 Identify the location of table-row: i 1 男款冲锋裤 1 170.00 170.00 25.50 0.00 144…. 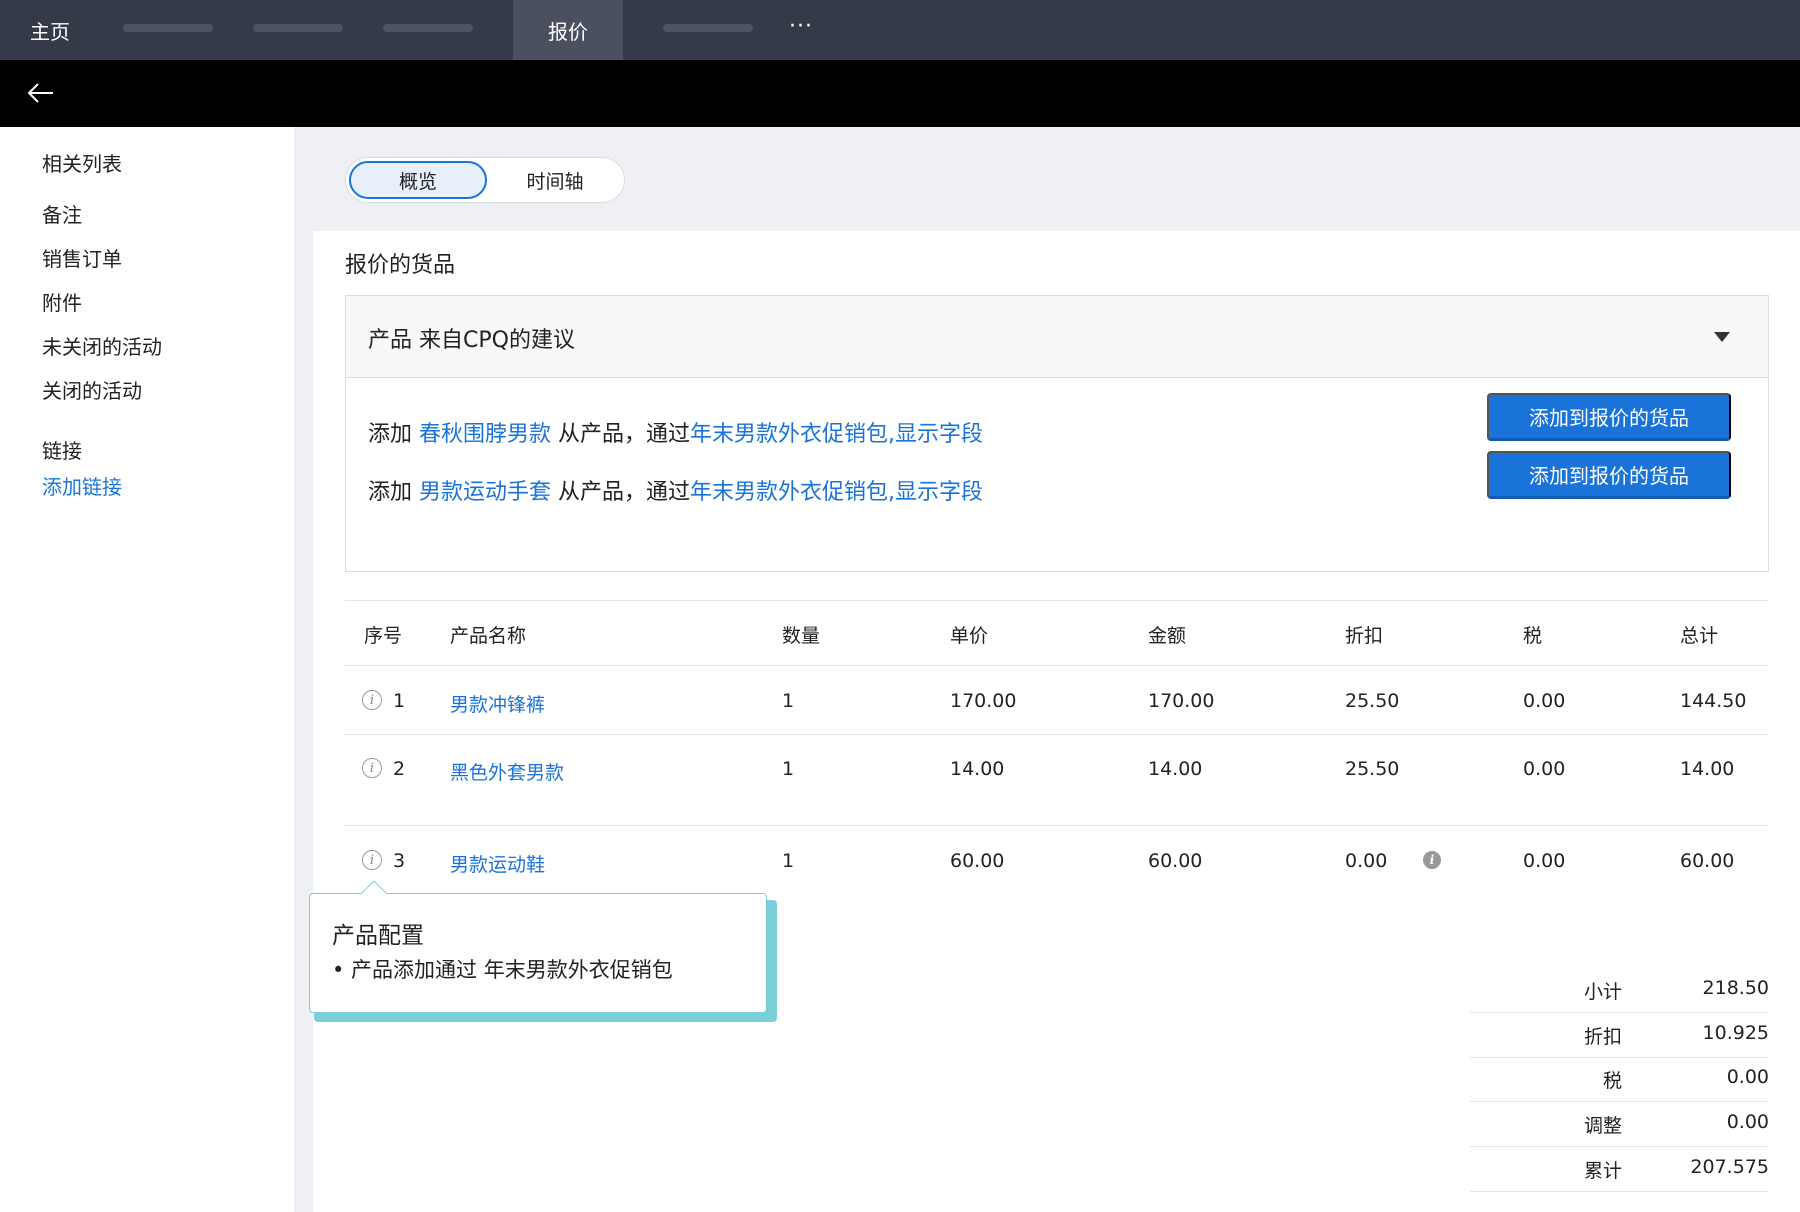
(1057, 700).